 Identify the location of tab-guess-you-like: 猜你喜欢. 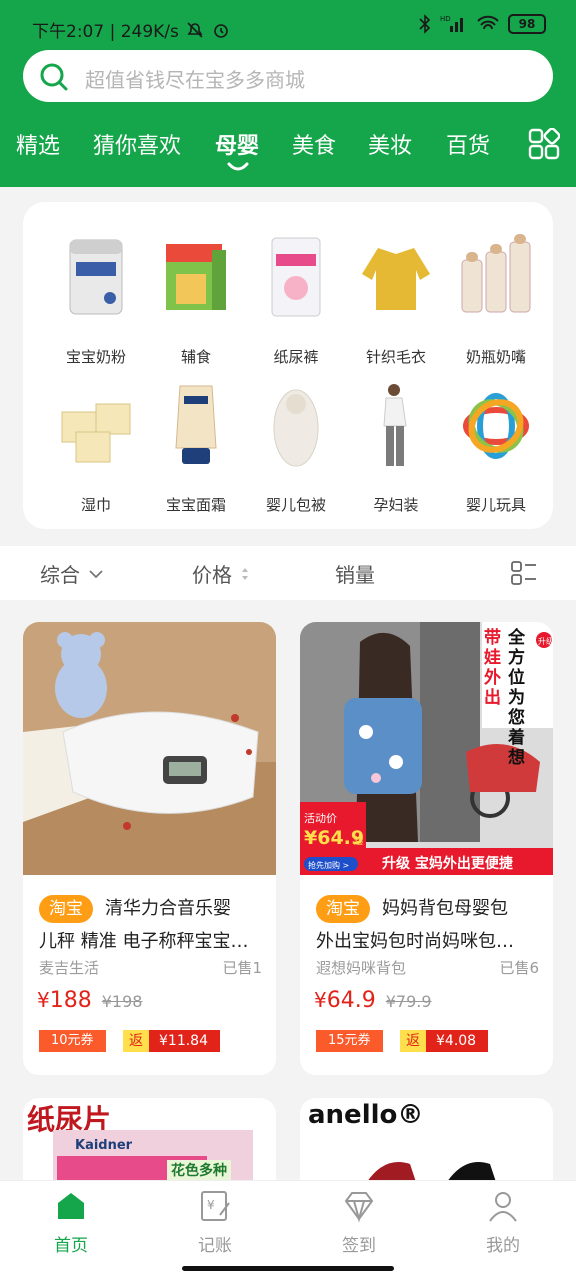
(137, 144).